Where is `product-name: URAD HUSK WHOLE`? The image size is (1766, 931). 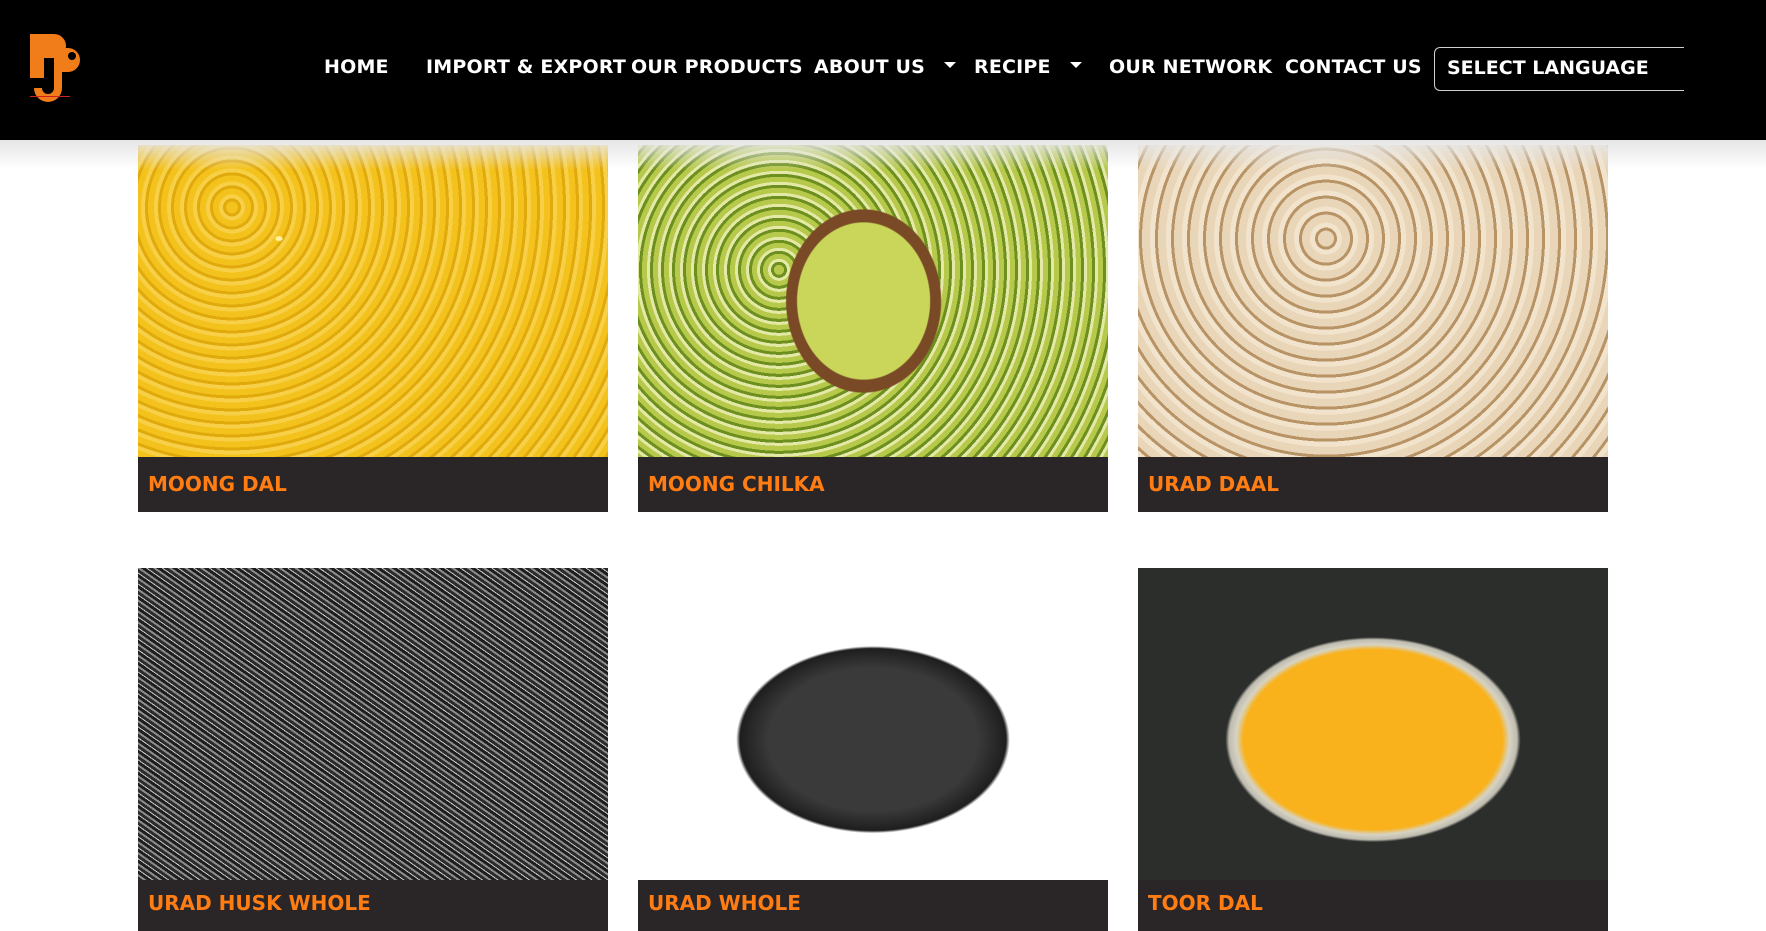 product-name: URAD HUSK WHOLE is located at coordinates (259, 903).